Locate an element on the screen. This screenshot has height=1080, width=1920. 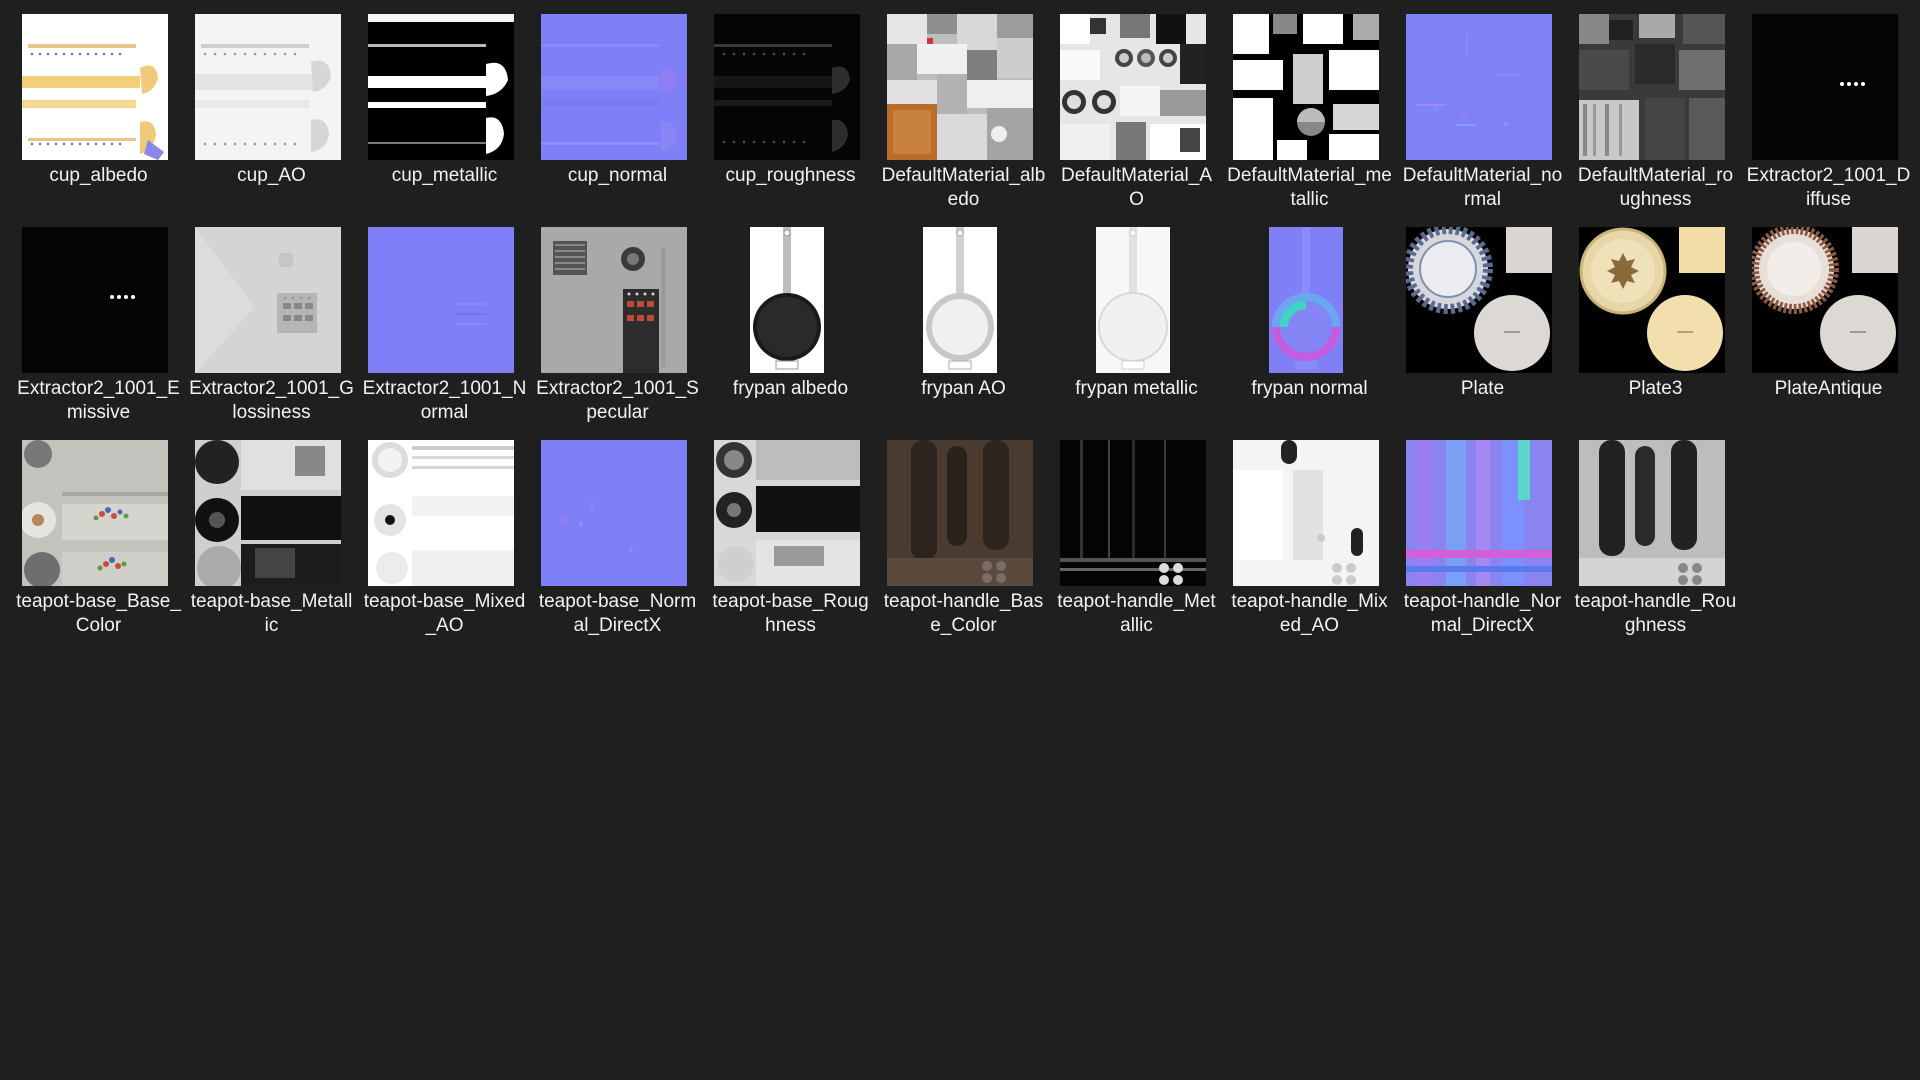
file-name: DefaultMaterial_AO is located at coordinates (1136, 187).